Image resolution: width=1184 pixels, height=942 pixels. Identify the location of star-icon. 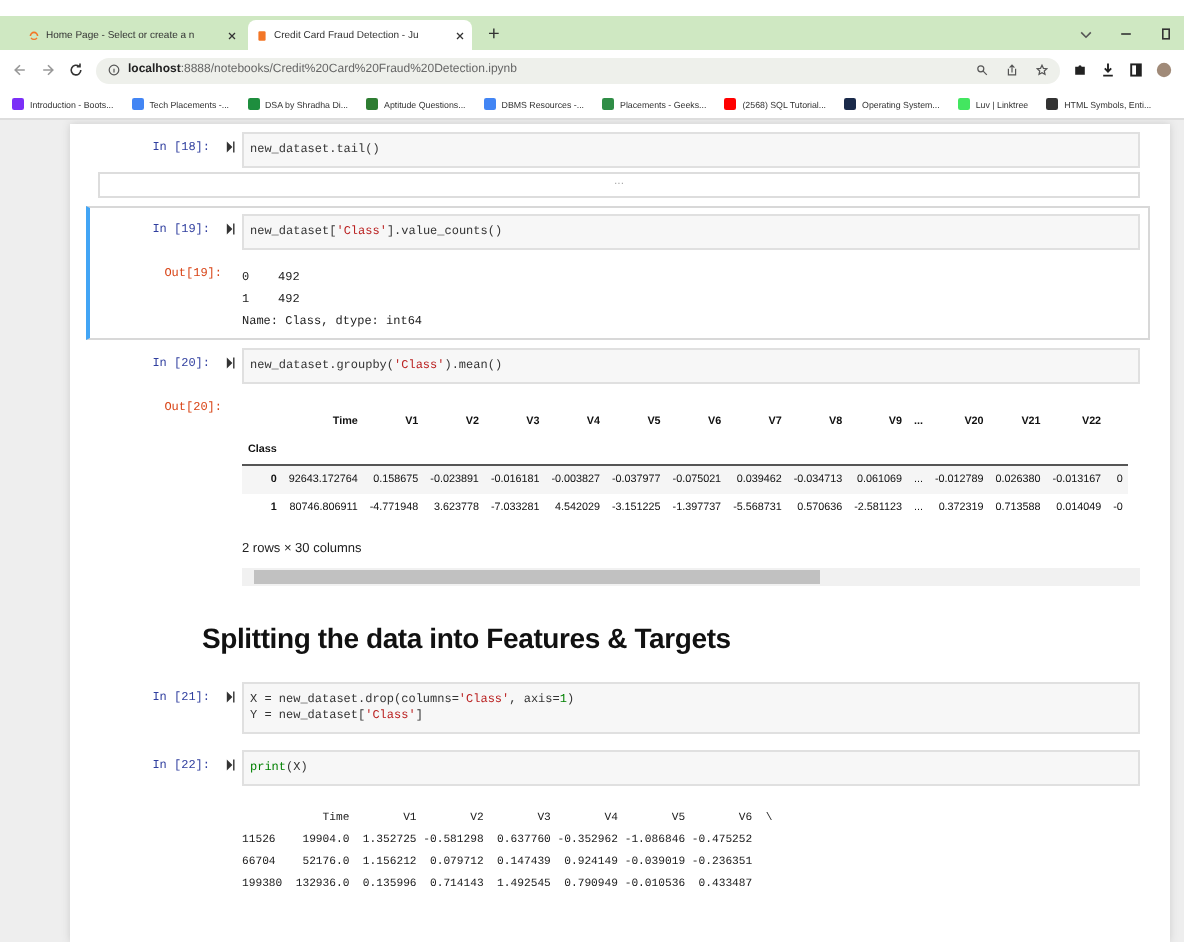
(1042, 70).